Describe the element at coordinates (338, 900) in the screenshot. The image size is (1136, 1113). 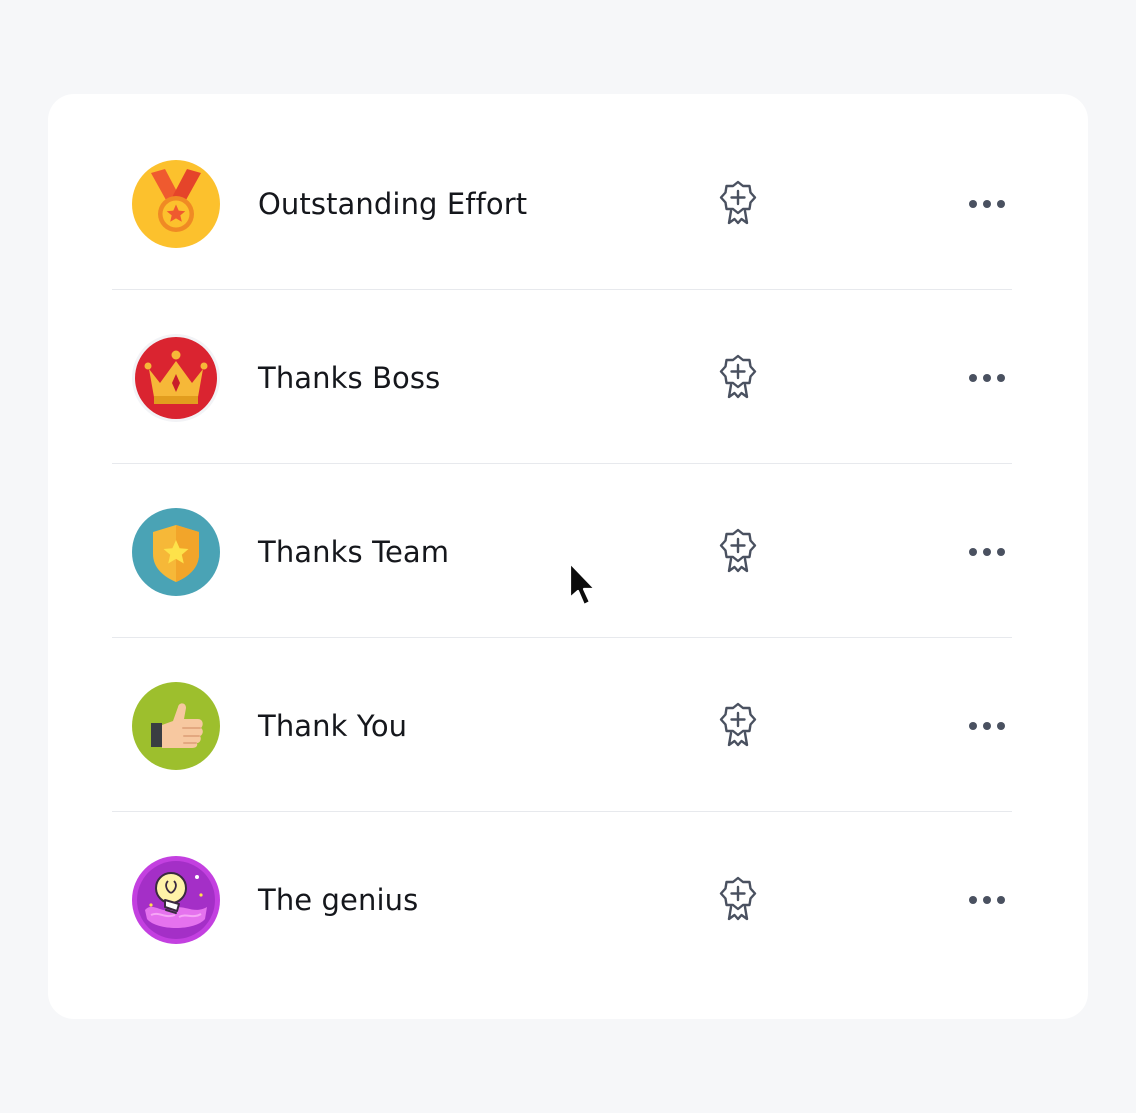
I see `badge-name: The genius` at that location.